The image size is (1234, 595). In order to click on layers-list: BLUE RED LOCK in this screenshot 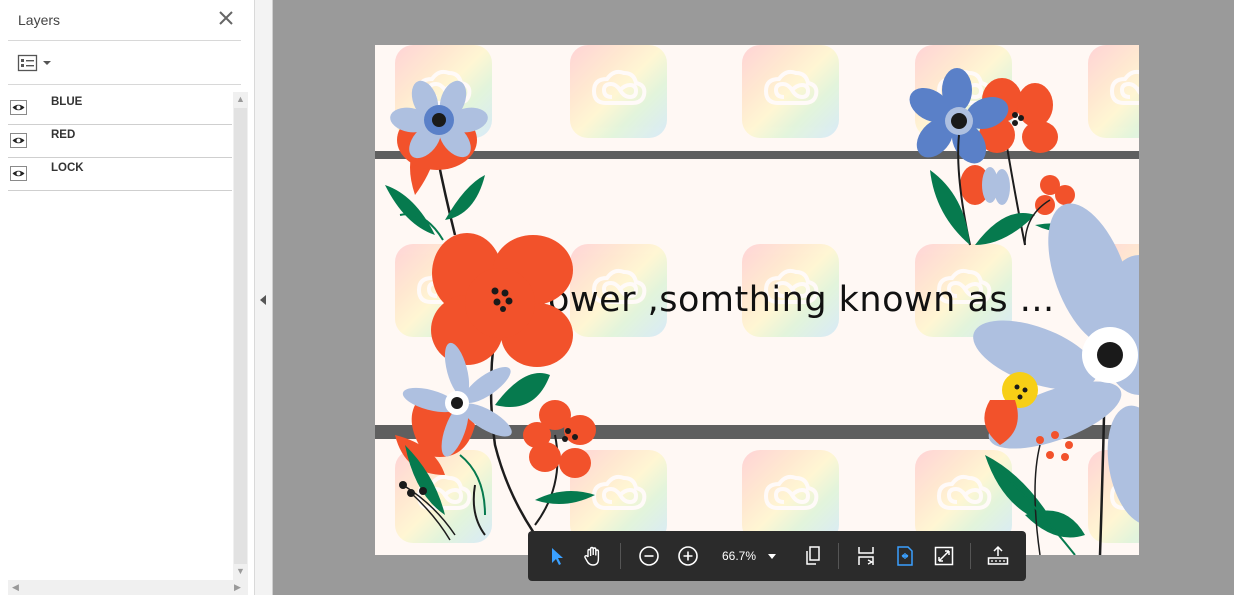, I will do `click(120, 141)`.